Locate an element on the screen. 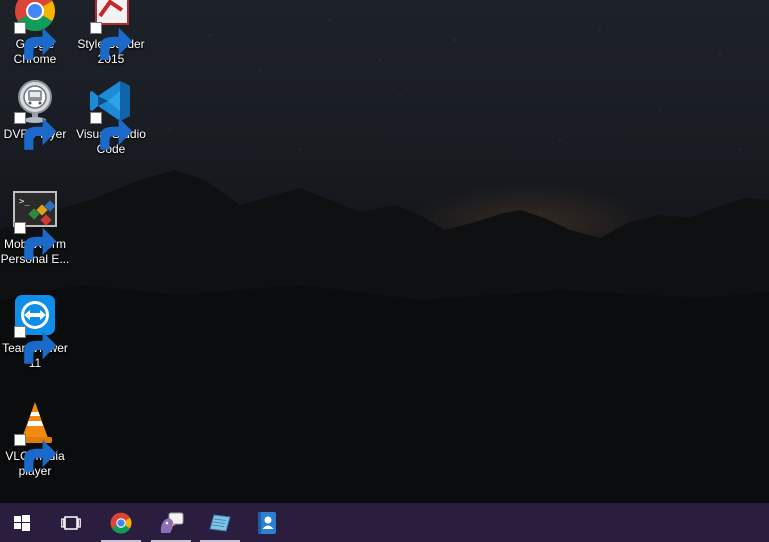  desktop-icon-visual-studio-code: Visual Studio Code is located at coordinates (111, 117).